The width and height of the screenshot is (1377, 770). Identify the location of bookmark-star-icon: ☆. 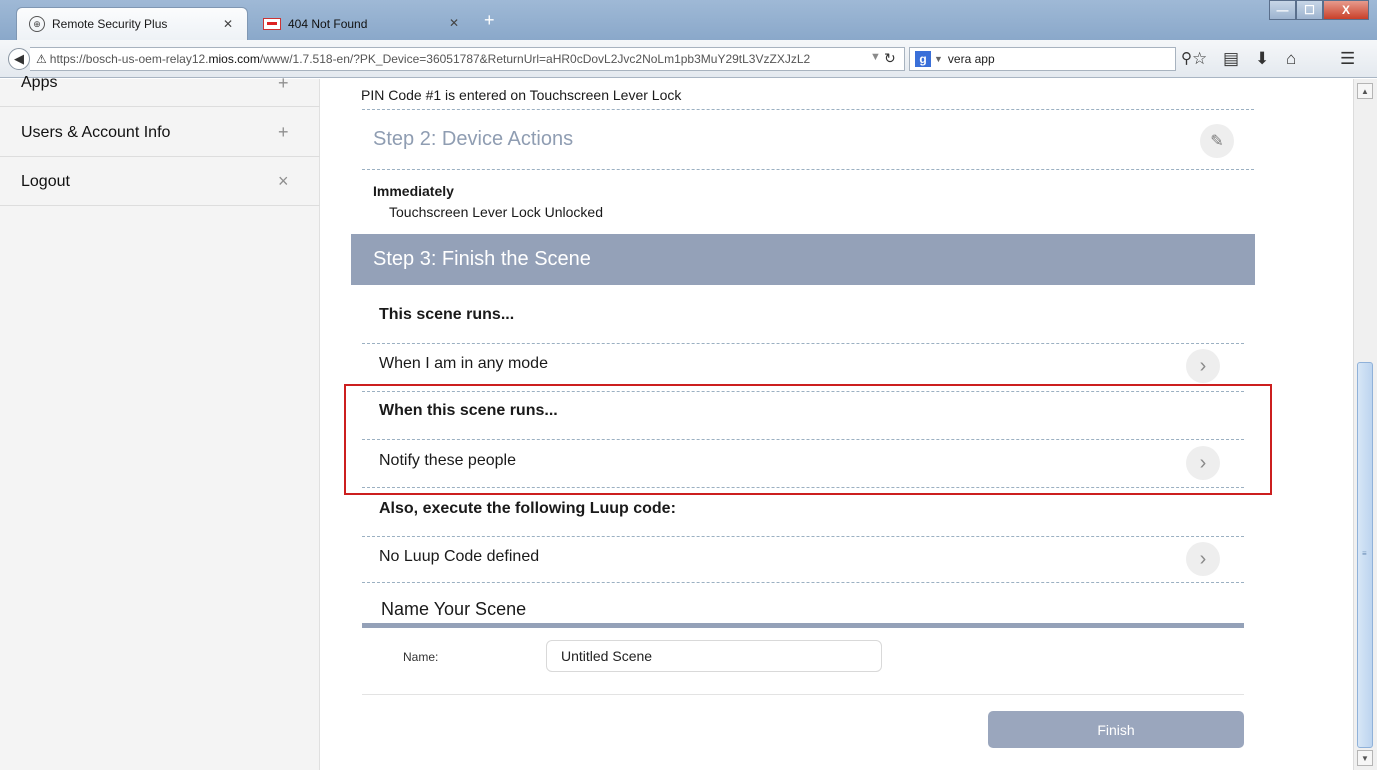
(1199, 59).